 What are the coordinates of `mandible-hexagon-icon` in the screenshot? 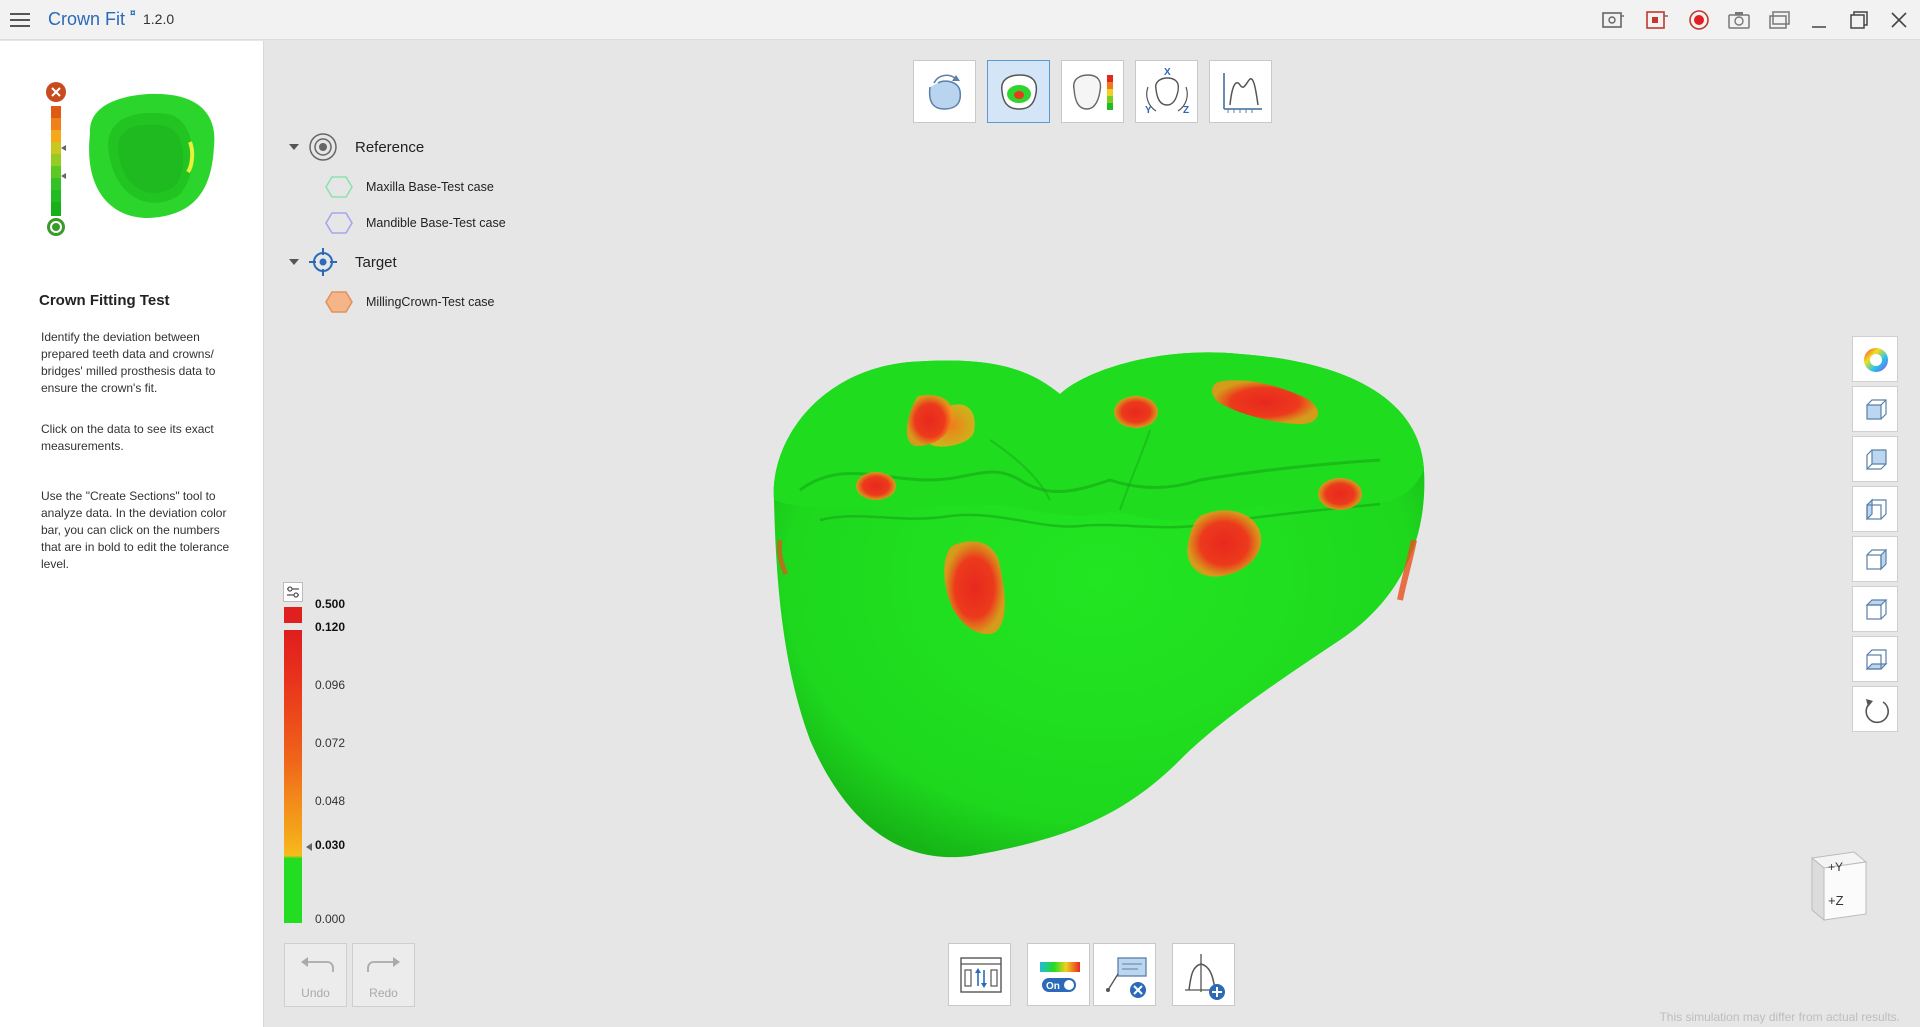 It's located at (339, 223).